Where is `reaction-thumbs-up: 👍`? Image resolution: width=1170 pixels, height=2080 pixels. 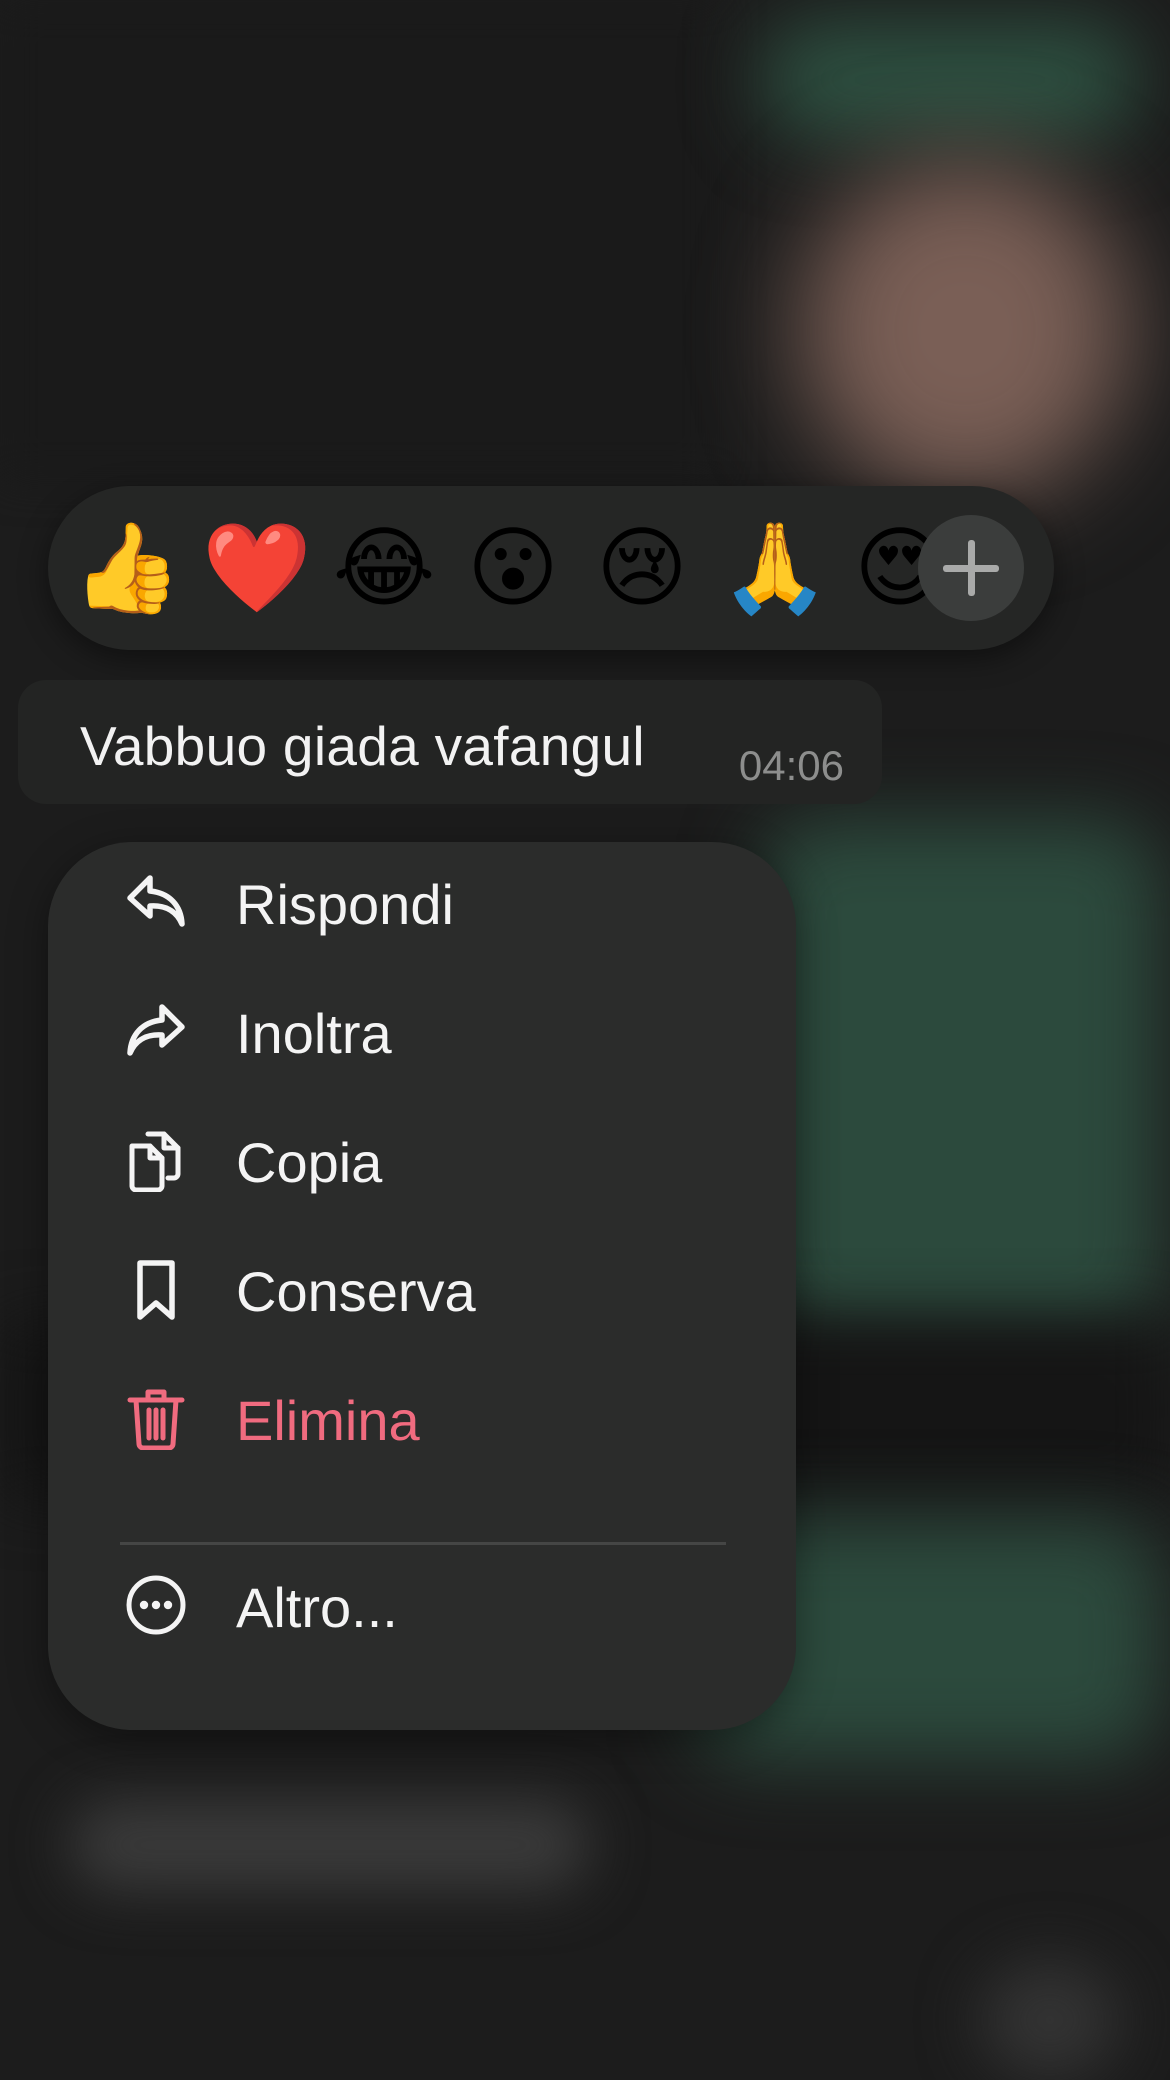 reaction-thumbs-up: 👍 is located at coordinates (127, 568).